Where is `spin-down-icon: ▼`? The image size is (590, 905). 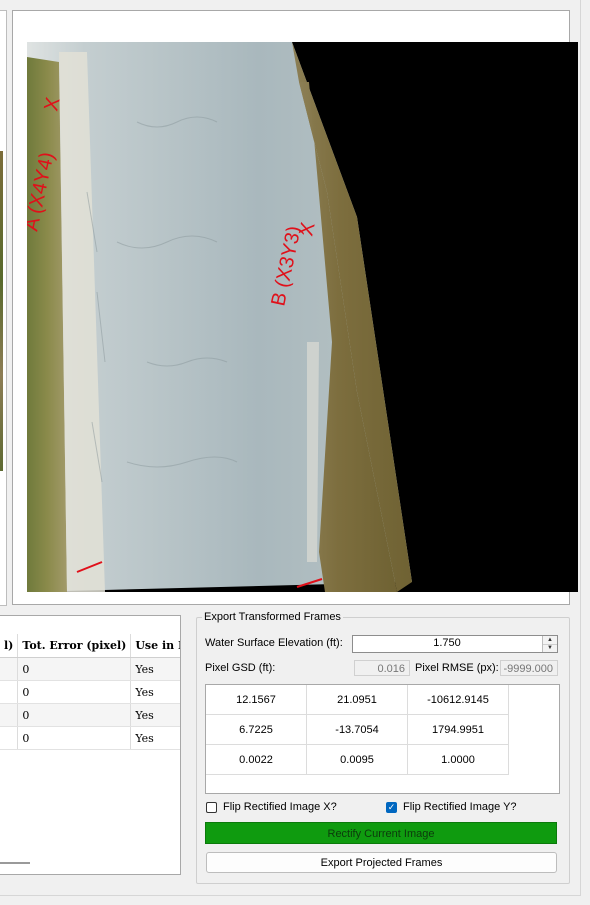
spin-down-icon: ▼ is located at coordinates (550, 648).